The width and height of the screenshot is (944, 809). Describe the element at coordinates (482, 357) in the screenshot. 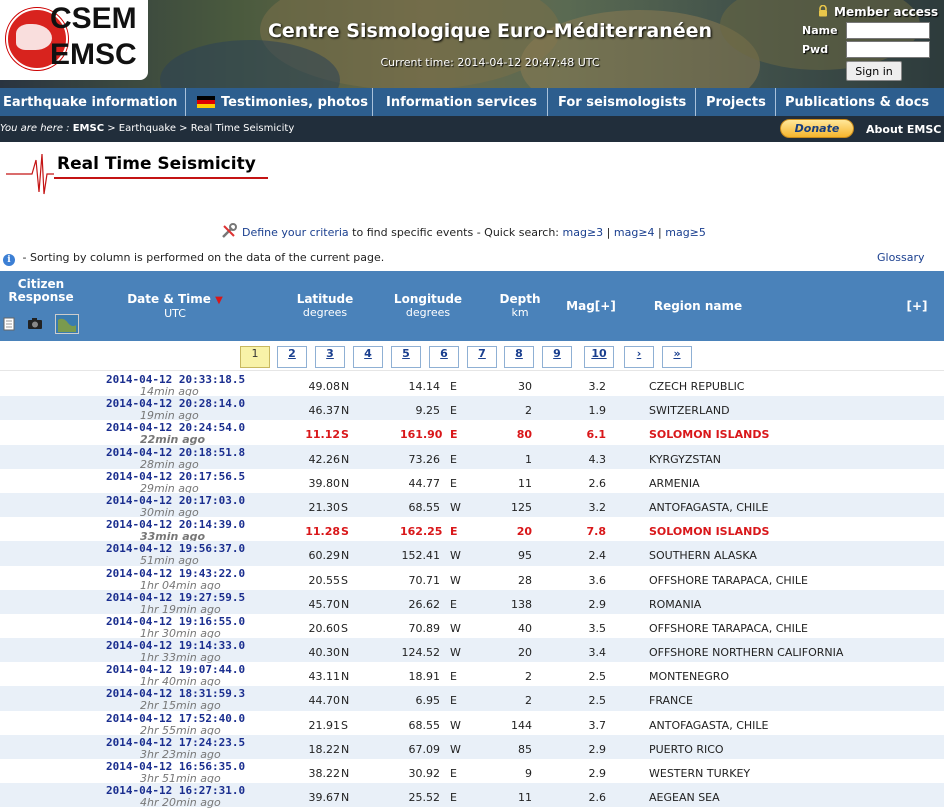

I see `page-link: 7` at that location.